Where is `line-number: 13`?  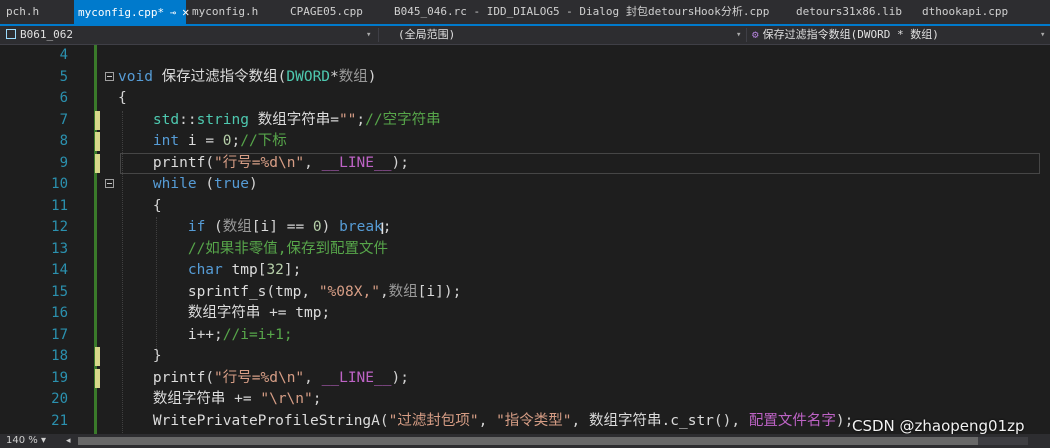
line-number: 13 is located at coordinates (59, 248).